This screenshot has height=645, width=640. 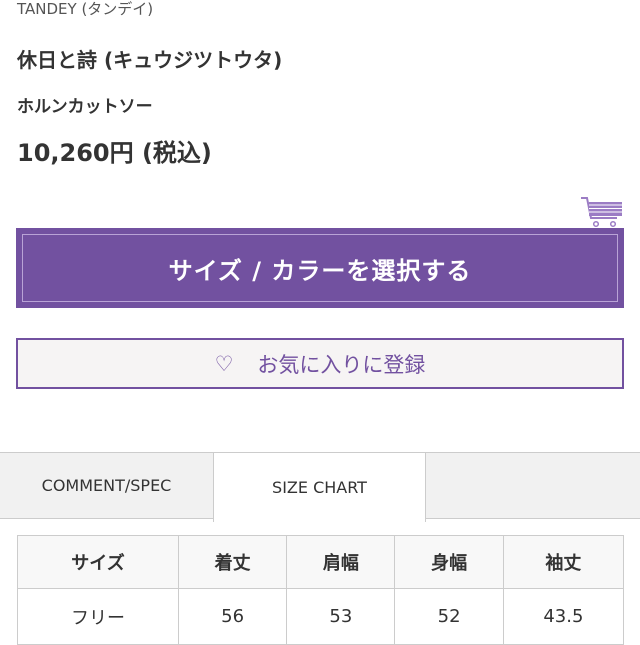 What do you see at coordinates (150, 60) in the screenshot?
I see `product-name: 休日と詩 (キュウジツトウタ)` at bounding box center [150, 60].